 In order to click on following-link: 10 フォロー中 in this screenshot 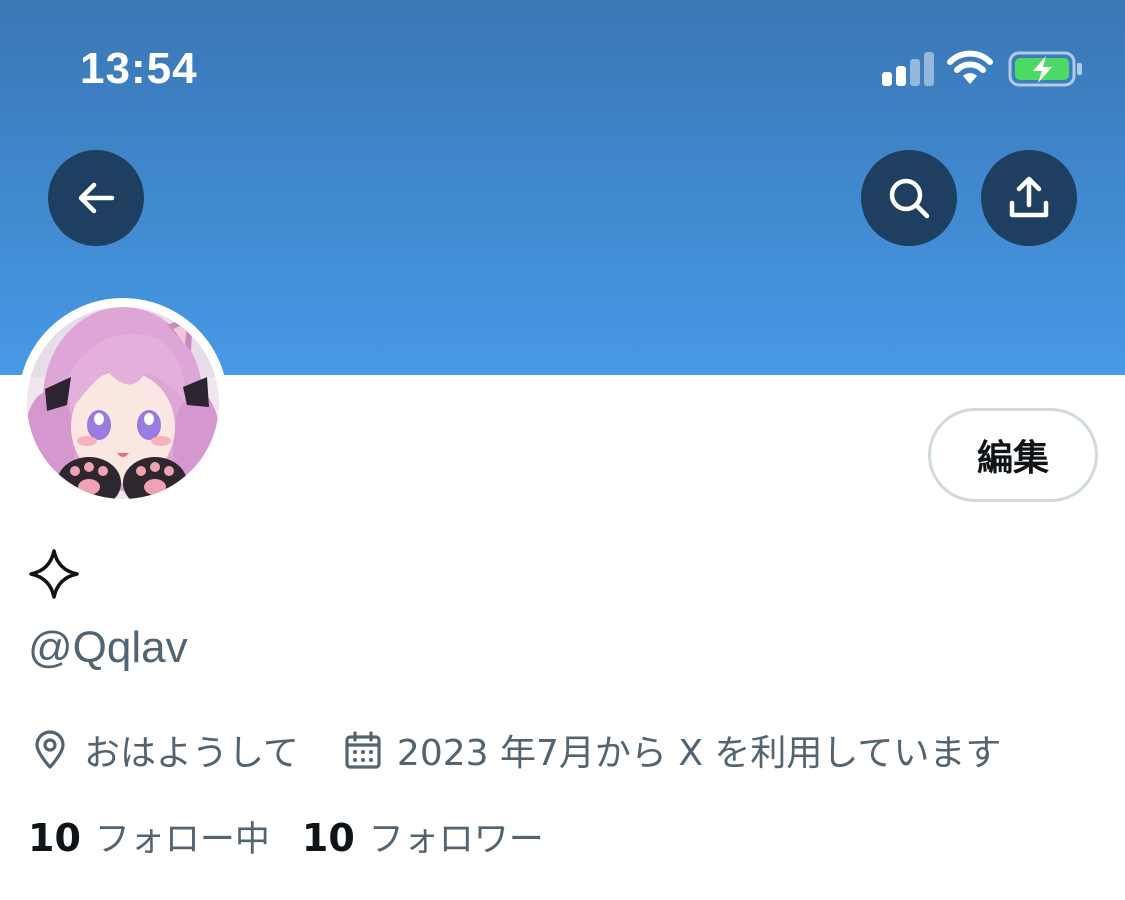, I will do `click(149, 836)`.